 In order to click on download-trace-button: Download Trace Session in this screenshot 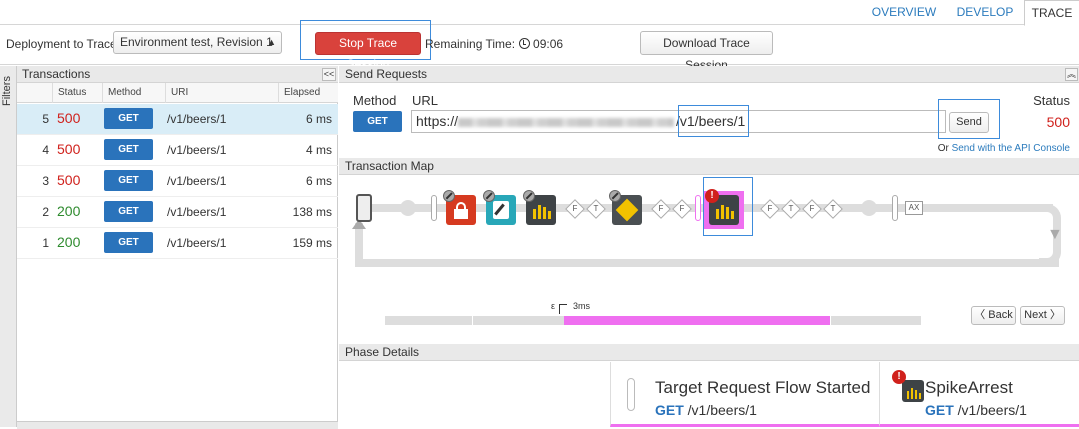, I will do `click(706, 51)`.